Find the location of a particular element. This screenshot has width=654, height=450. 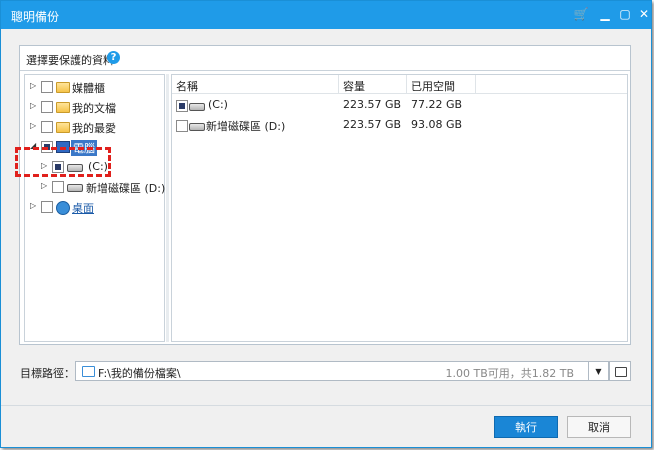

tree-item-label: 桌面 is located at coordinates (83, 208).